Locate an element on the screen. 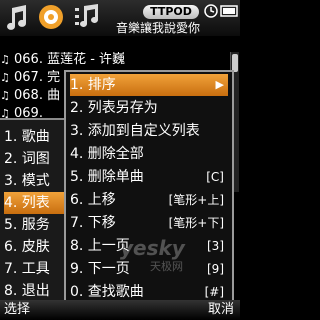 The height and width of the screenshot is (320, 320). now-playing-ticker: 音樂讓我說愛你 is located at coordinates (158, 28).